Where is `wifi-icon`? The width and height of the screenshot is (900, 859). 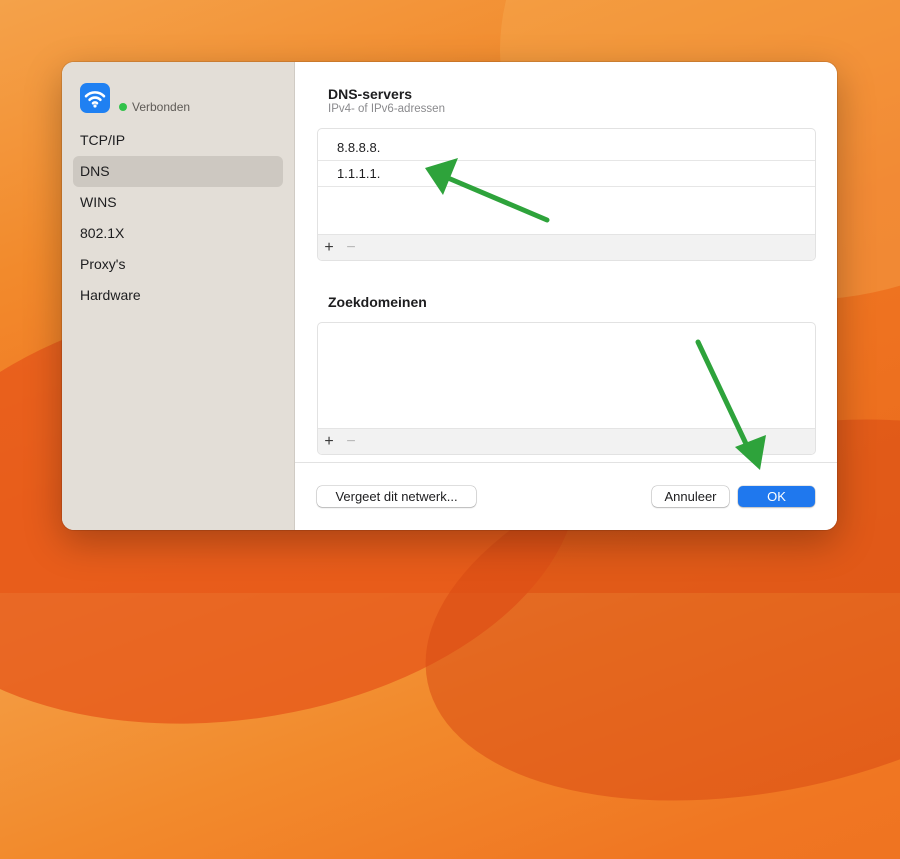
wifi-icon is located at coordinates (95, 98).